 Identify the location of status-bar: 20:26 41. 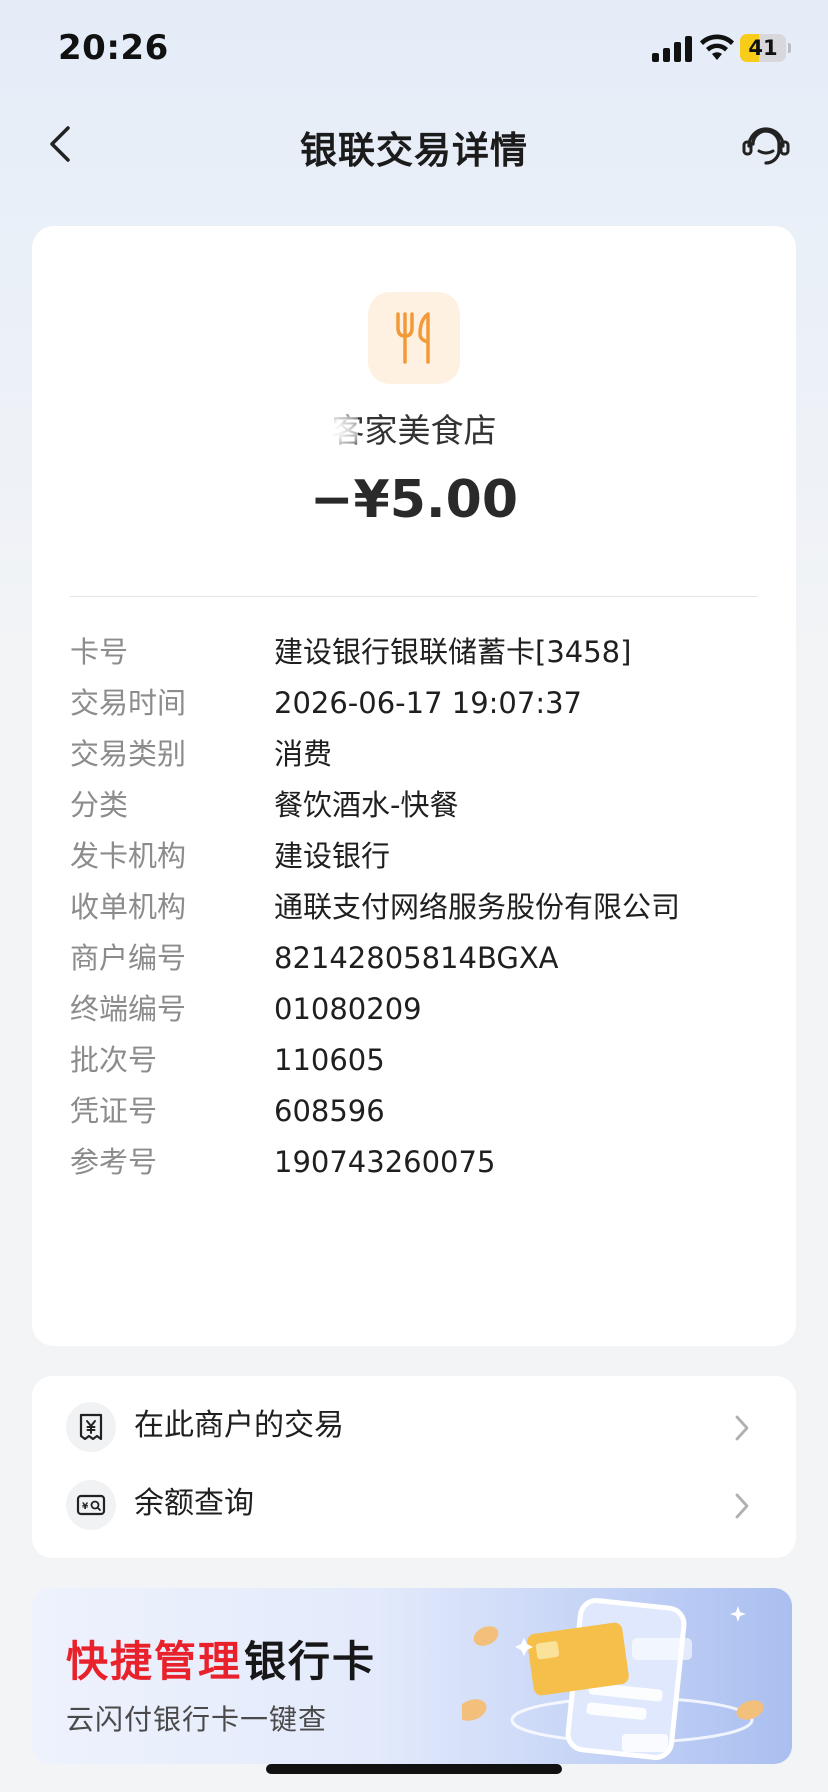
(414, 50).